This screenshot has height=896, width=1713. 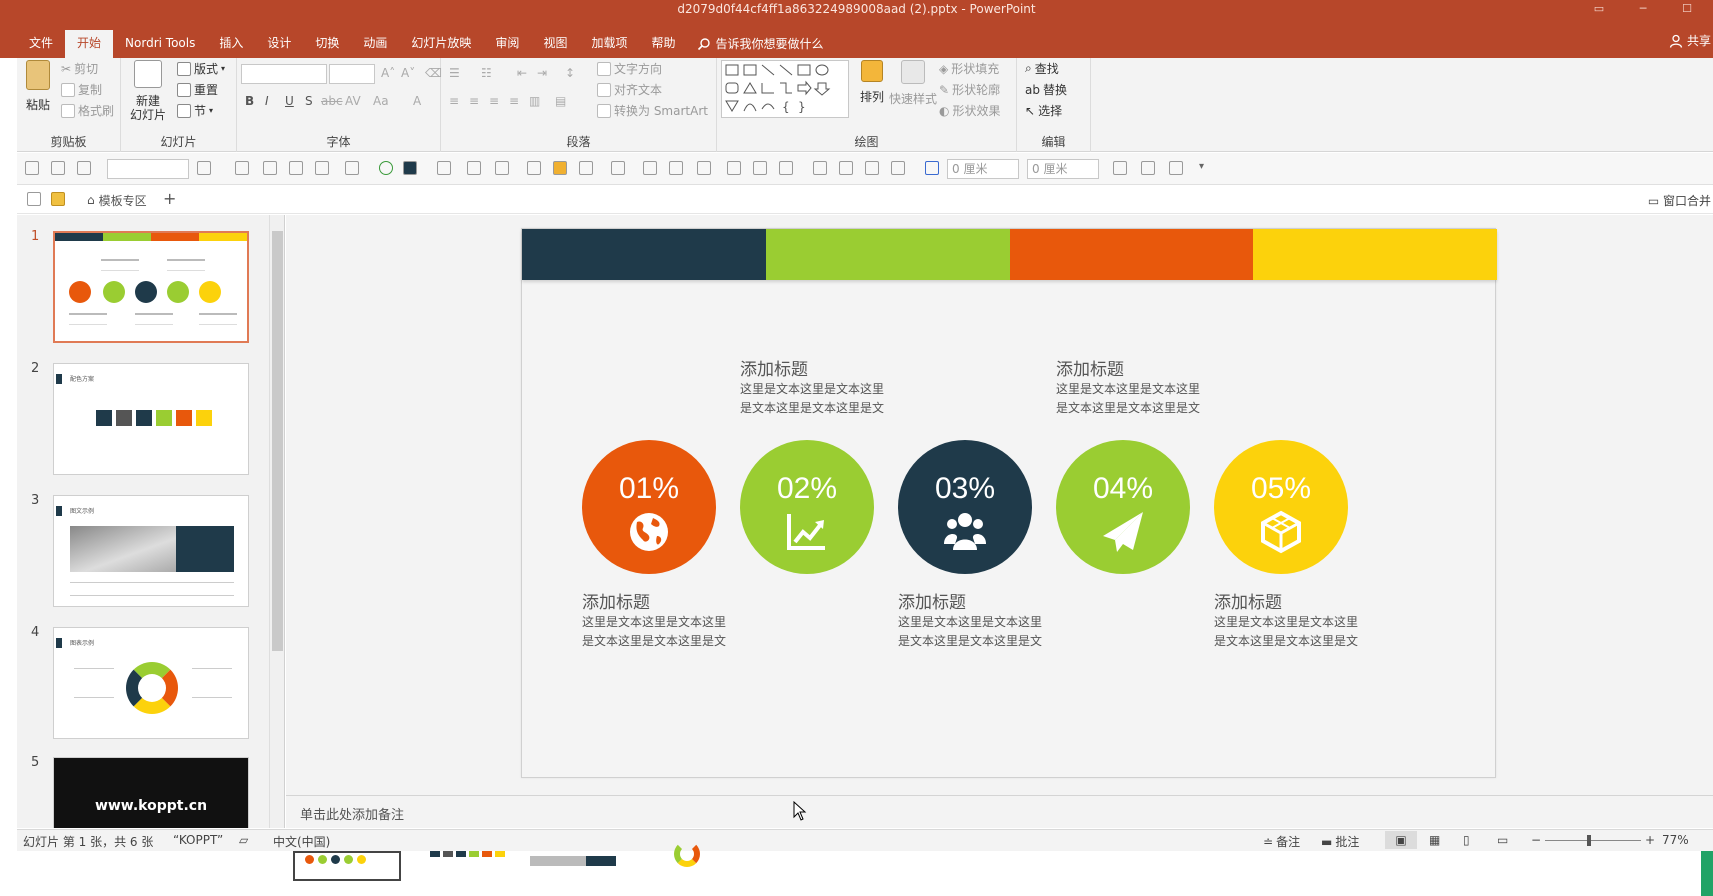 I want to click on language-indicator: 中文(中国), so click(x=301, y=841).